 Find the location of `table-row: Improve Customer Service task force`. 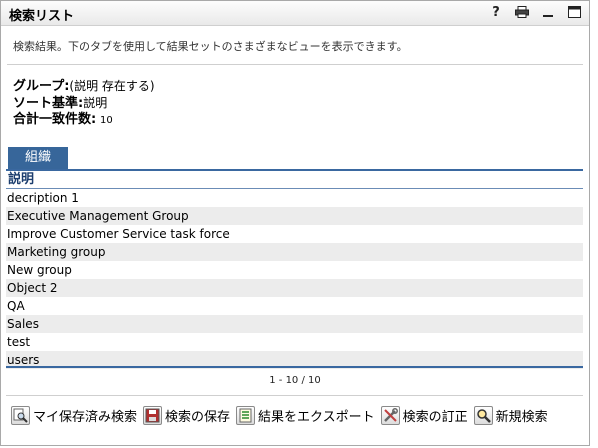

table-row: Improve Customer Service task force is located at coordinates (294, 234).